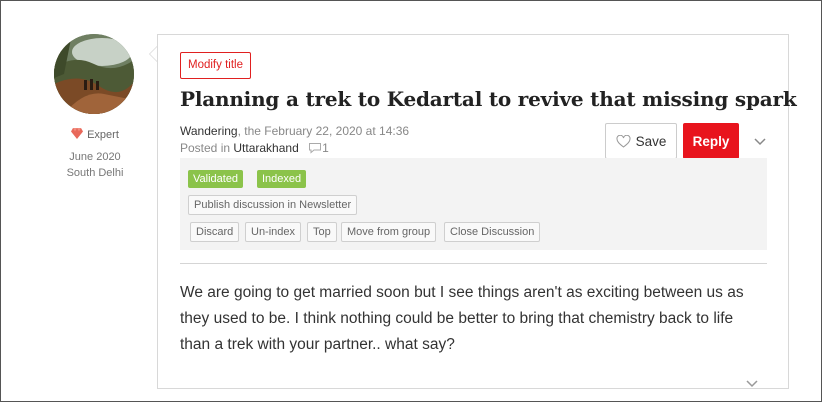 This screenshot has height=402, width=822. I want to click on chevron-down-icon, so click(760, 141).